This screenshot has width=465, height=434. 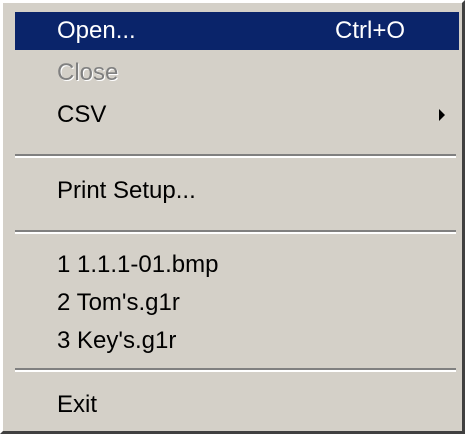 What do you see at coordinates (82, 114) in the screenshot?
I see `menu-item-csv-label: CSV` at bounding box center [82, 114].